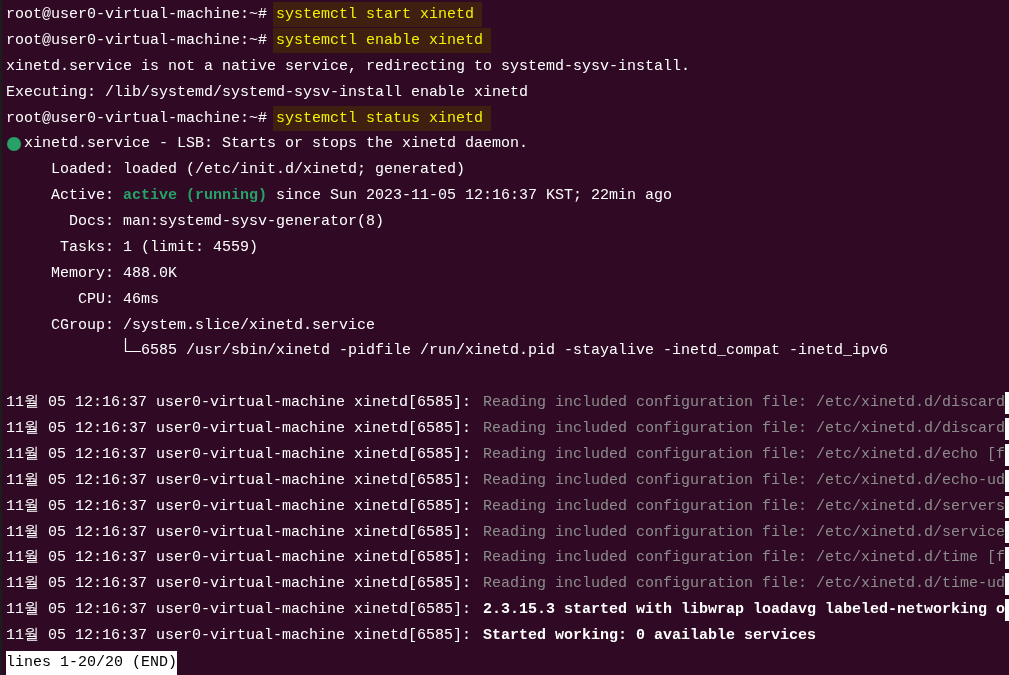 This screenshot has height=675, width=1009. What do you see at coordinates (650, 636) in the screenshot?
I see `log-message: Started working: 0 available services` at bounding box center [650, 636].